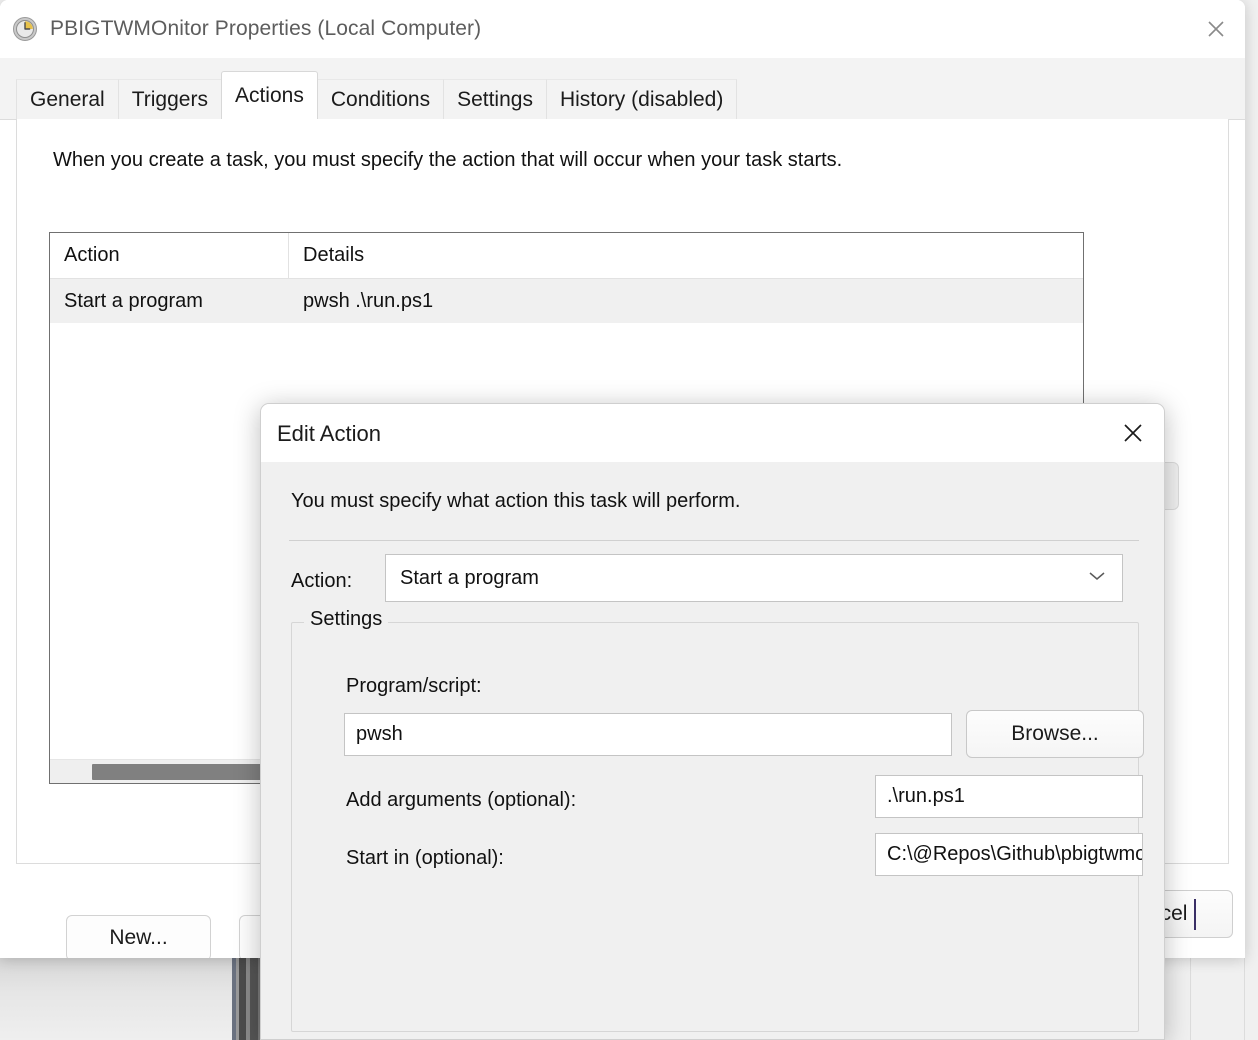 The image size is (1258, 1040). Describe the element at coordinates (461, 800) in the screenshot. I see `add-arguments-label: Add arguments (optional):` at that location.